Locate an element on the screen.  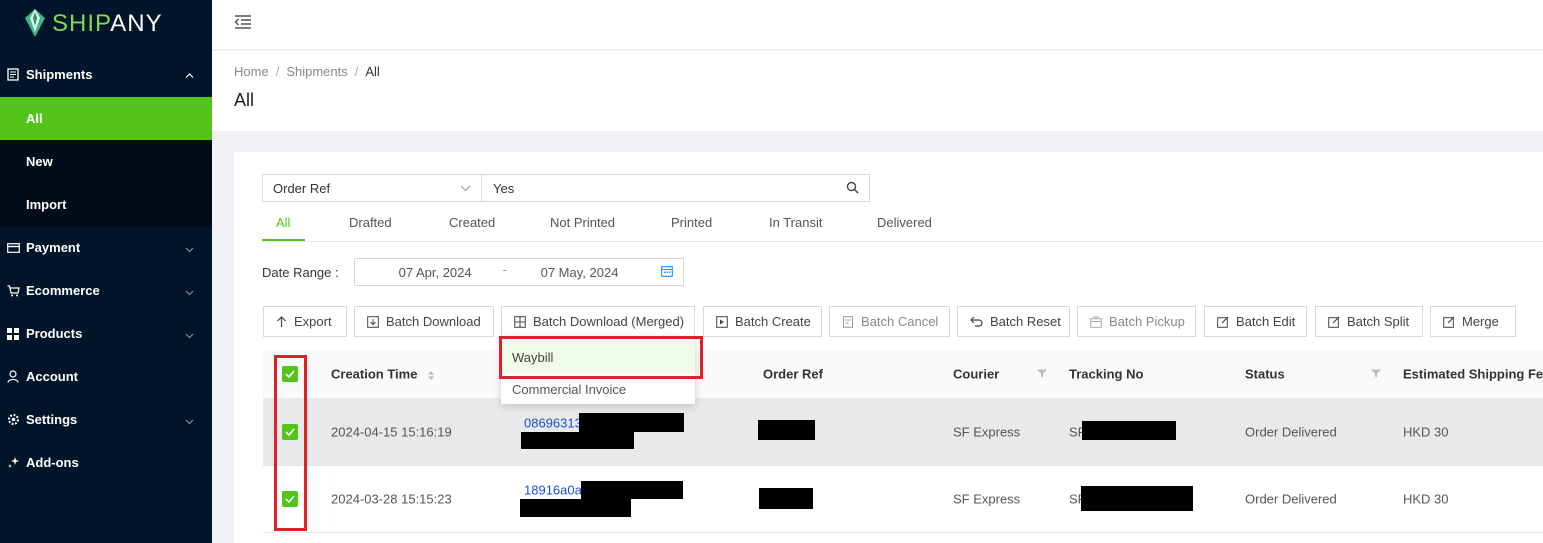
creation-time: 2024-03-28 15:15:23 is located at coordinates (391, 499).